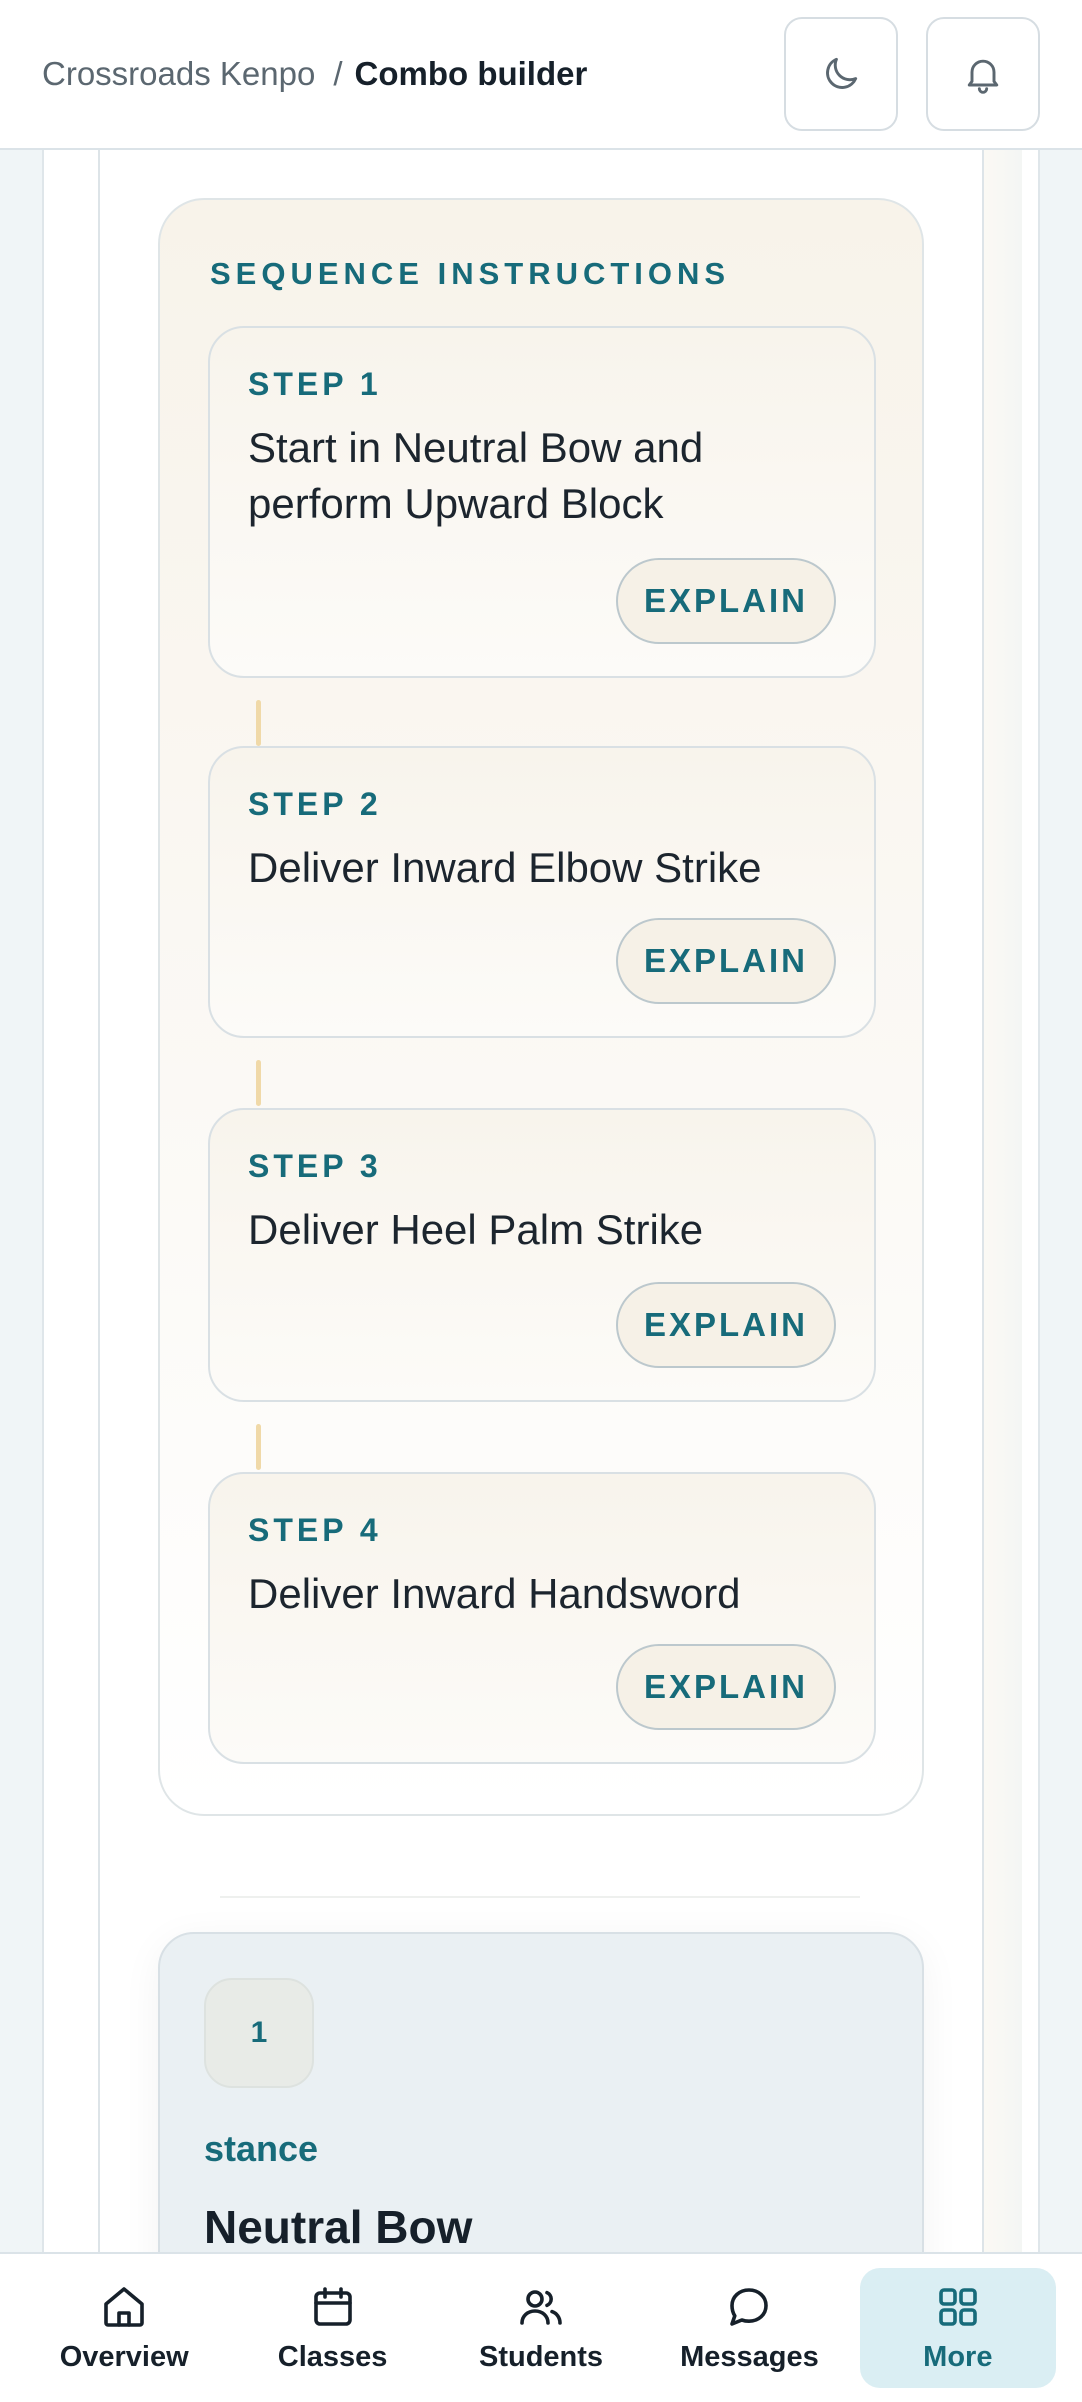 The height and width of the screenshot is (2402, 1082). Describe the element at coordinates (178, 74) in the screenshot. I see `breadcrumb-parent-link: Crossroads Kenpo` at that location.